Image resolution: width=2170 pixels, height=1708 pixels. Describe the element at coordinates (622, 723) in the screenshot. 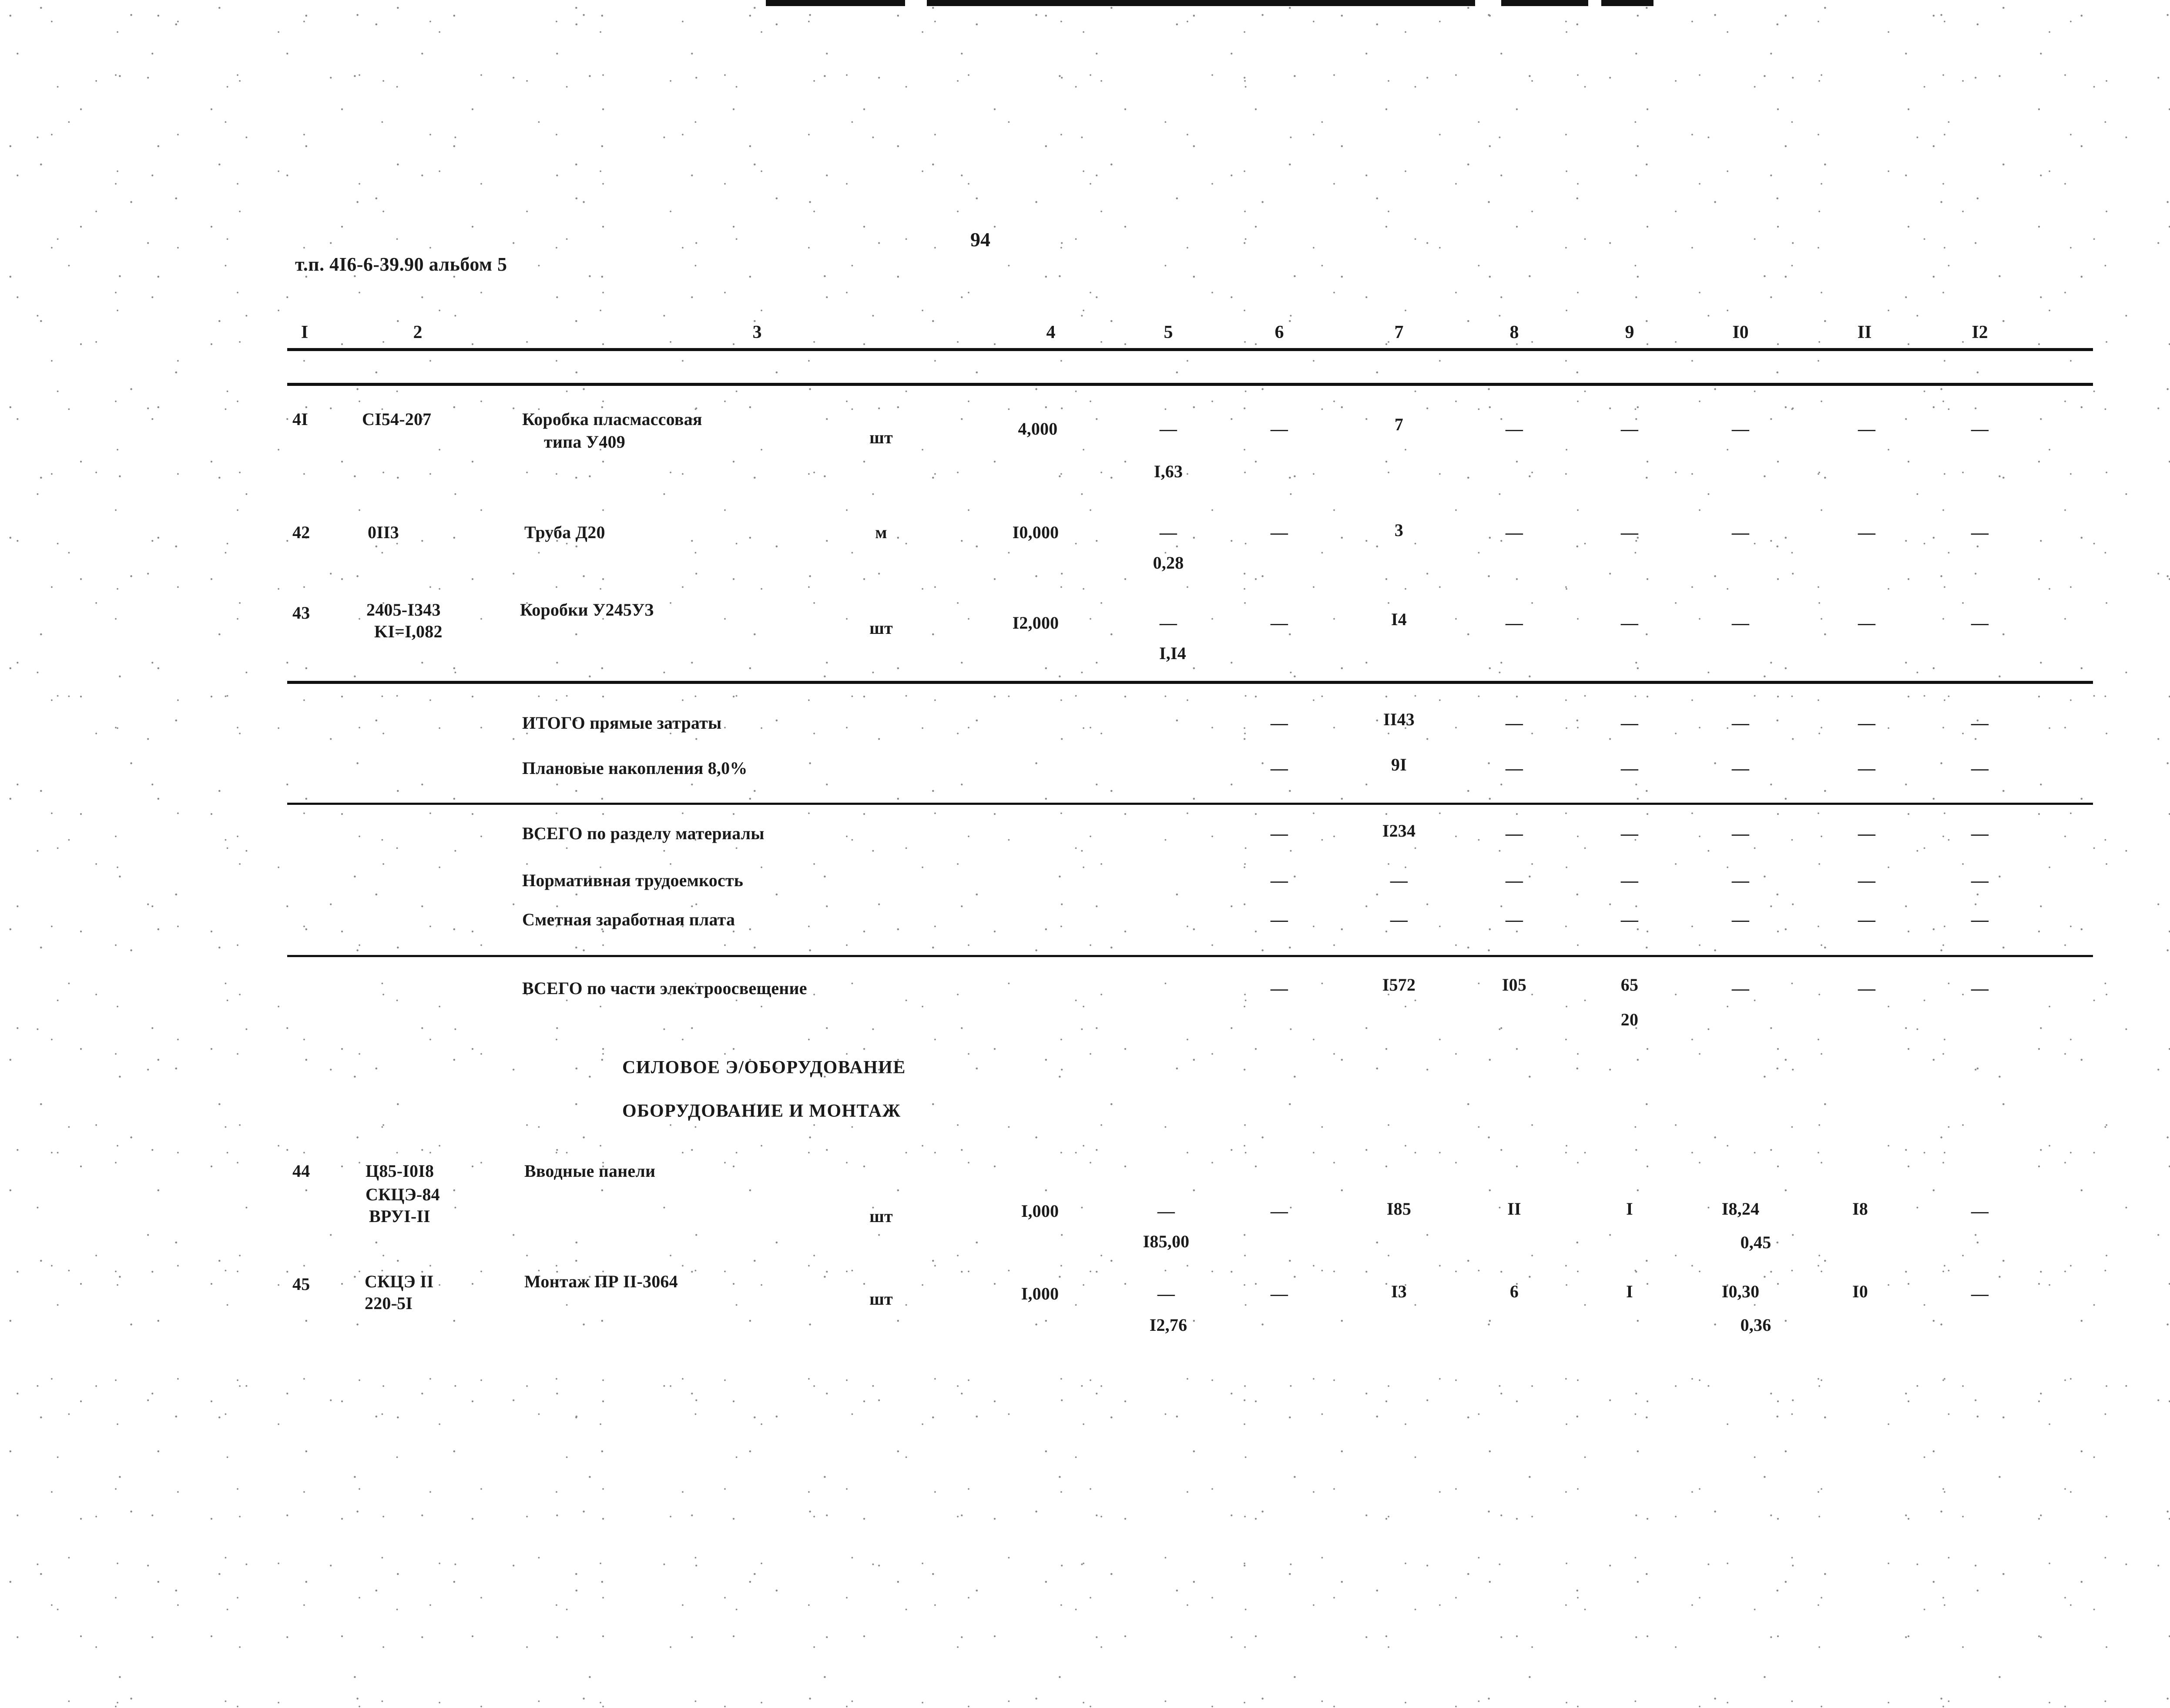

I see `summary-label: ИТОГО прямые затраты` at that location.